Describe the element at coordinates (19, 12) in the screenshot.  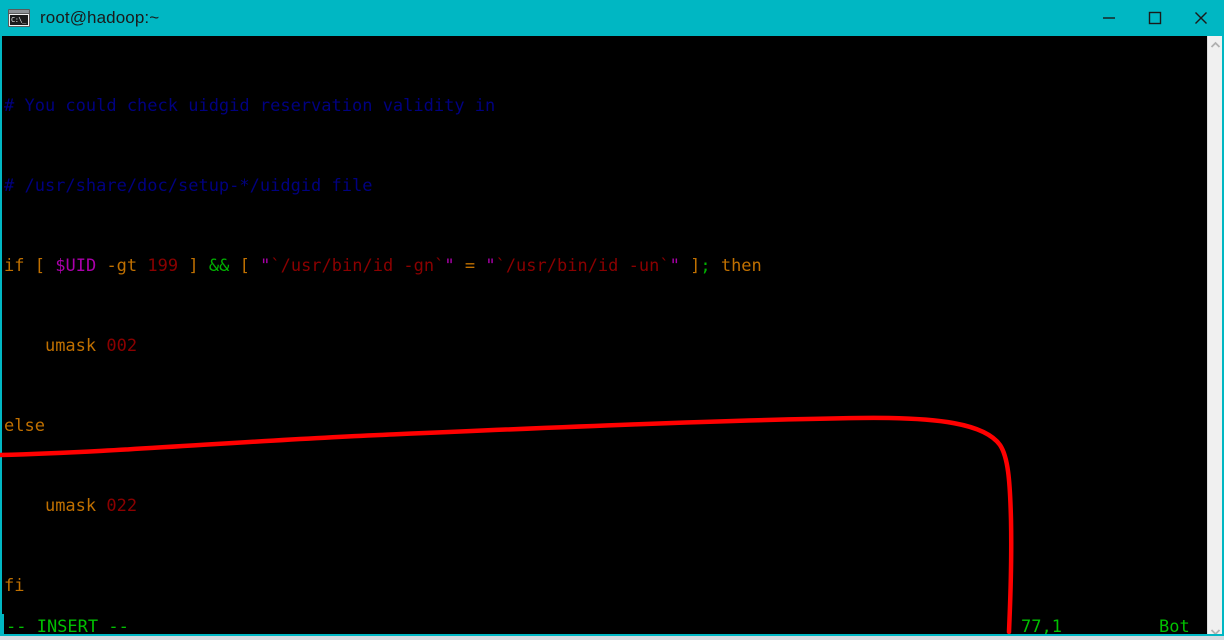
I see `icon-titlebar-strip` at that location.